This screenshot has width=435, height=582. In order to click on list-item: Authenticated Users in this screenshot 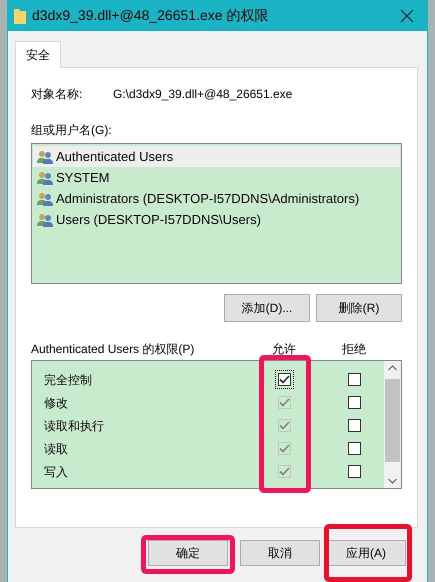, I will do `click(216, 156)`.